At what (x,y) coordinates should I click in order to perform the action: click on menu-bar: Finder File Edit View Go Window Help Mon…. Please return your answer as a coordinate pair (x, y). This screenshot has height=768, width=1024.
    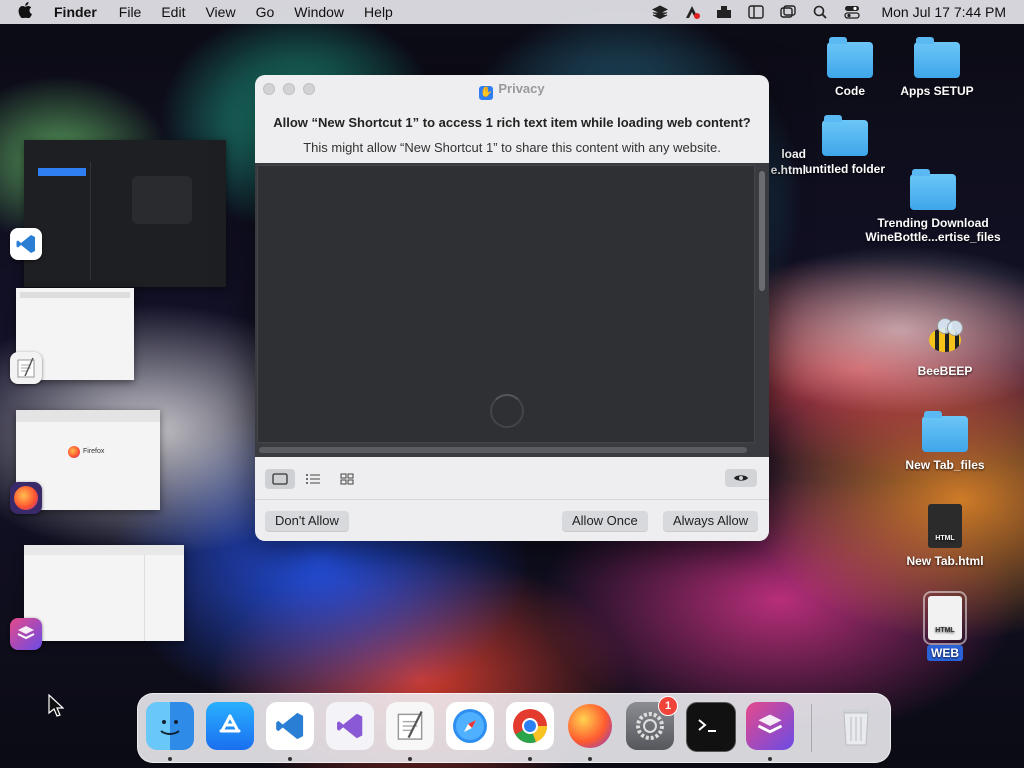
    Looking at the image, I should click on (512, 12).